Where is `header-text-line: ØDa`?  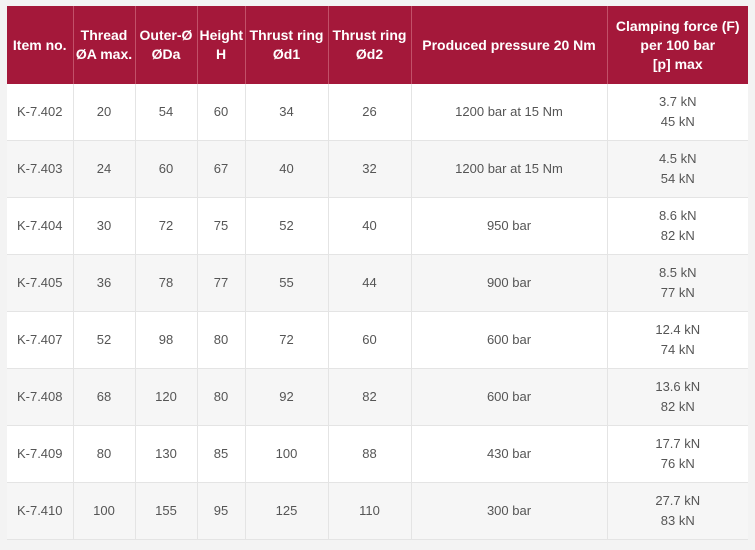
header-text-line: ØDa is located at coordinates (166, 54).